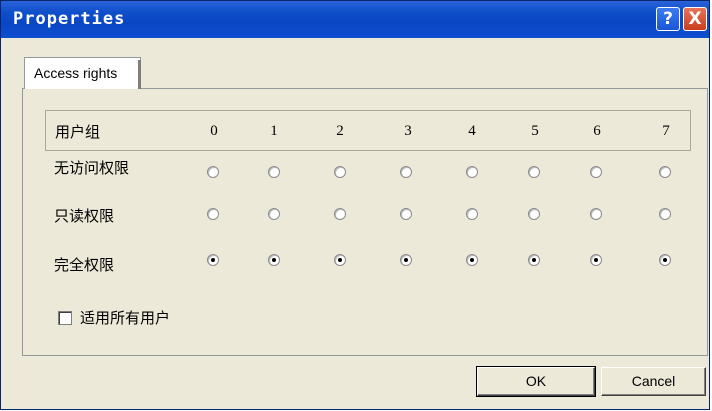 This screenshot has height=411, width=712. Describe the element at coordinates (214, 131) in the screenshot. I see `column-header-0: 0` at that location.